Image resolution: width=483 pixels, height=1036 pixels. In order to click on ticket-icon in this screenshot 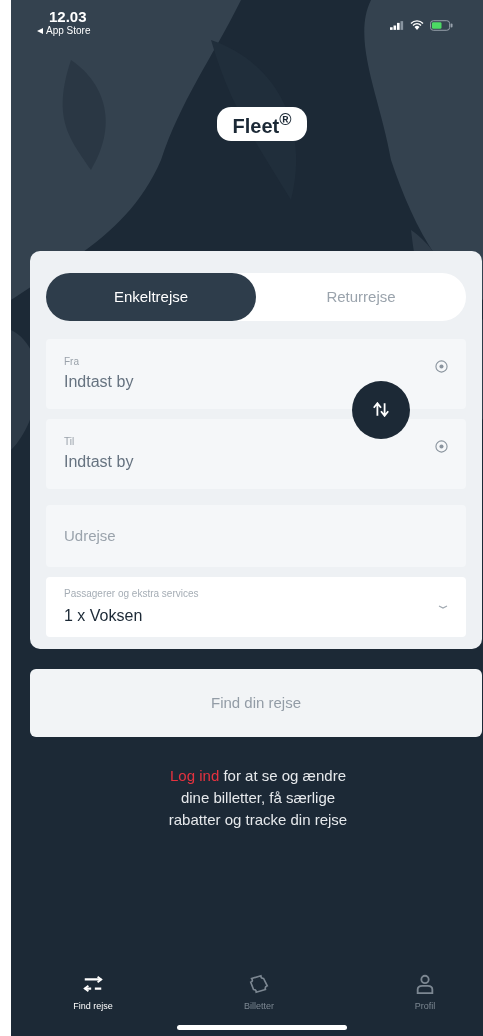, I will do `click(259, 984)`.